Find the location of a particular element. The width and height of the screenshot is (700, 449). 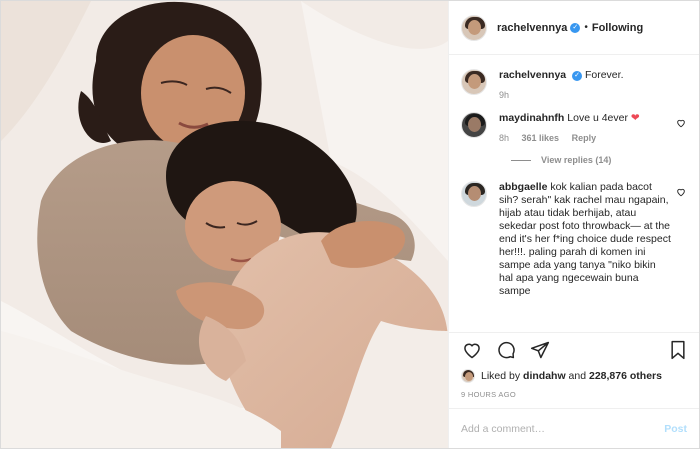

caption-text: rachelvennya ✓ Forever. is located at coordinates (585, 75).